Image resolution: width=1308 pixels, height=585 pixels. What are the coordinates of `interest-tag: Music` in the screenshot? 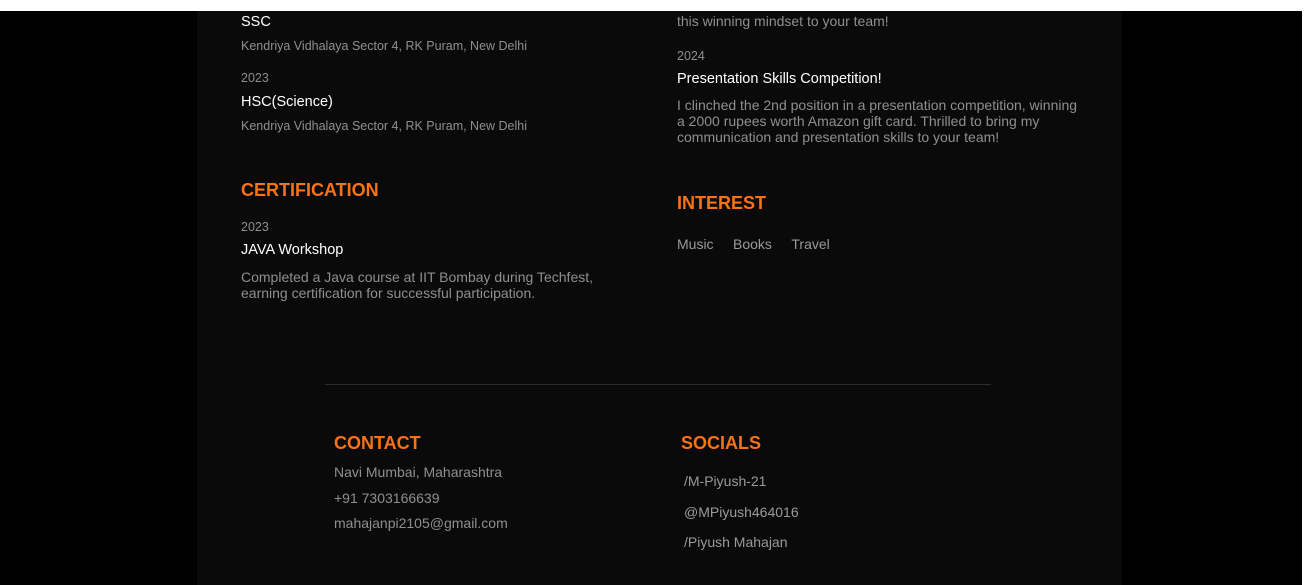 It's located at (695, 244).